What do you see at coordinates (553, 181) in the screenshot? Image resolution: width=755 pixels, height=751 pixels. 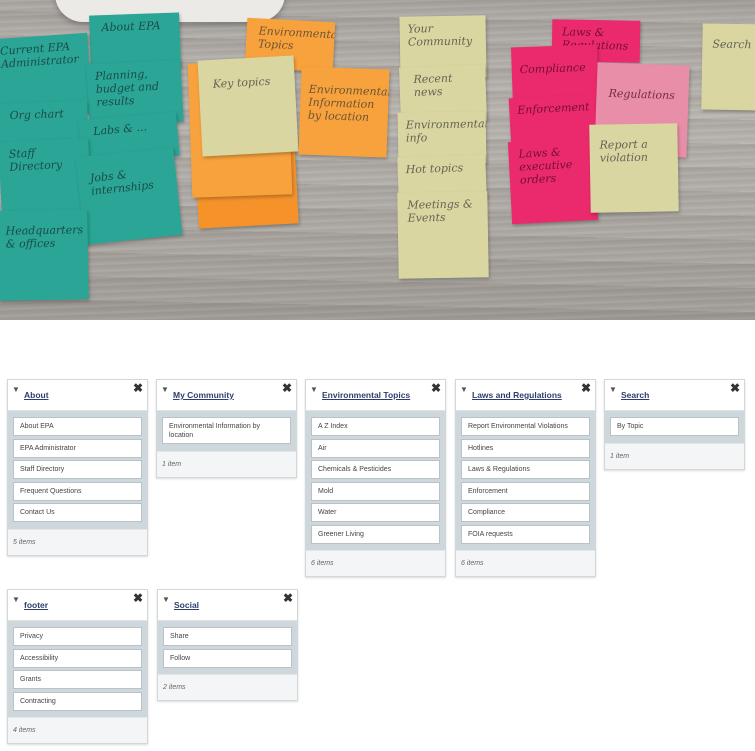 I see `sticky-note: Laws & executive orders` at bounding box center [553, 181].